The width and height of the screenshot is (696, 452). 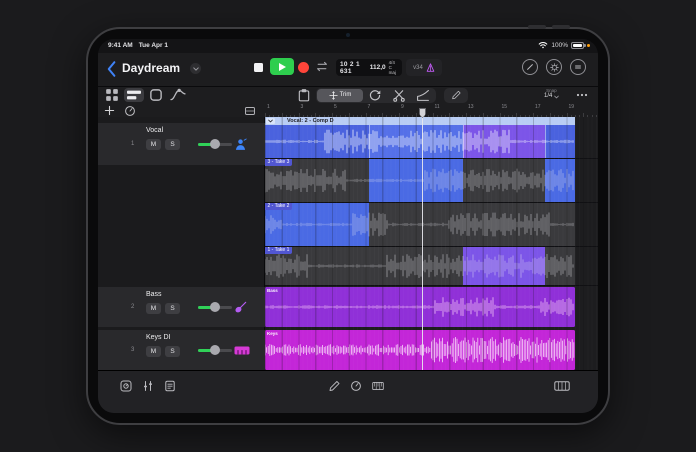 I want to click on take-lane-3: 1 - Take 1, so click(x=431, y=266).